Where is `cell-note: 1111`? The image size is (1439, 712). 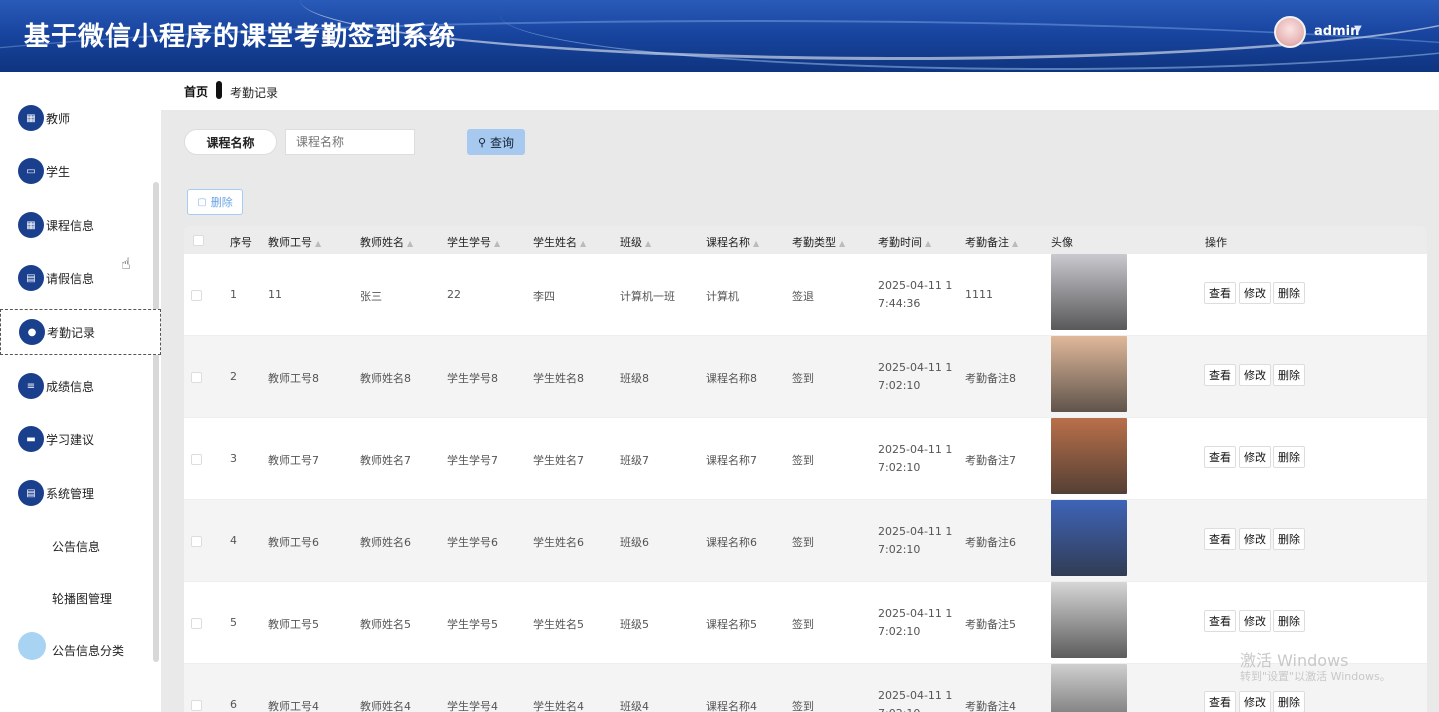
cell-note: 1111 is located at coordinates (979, 294).